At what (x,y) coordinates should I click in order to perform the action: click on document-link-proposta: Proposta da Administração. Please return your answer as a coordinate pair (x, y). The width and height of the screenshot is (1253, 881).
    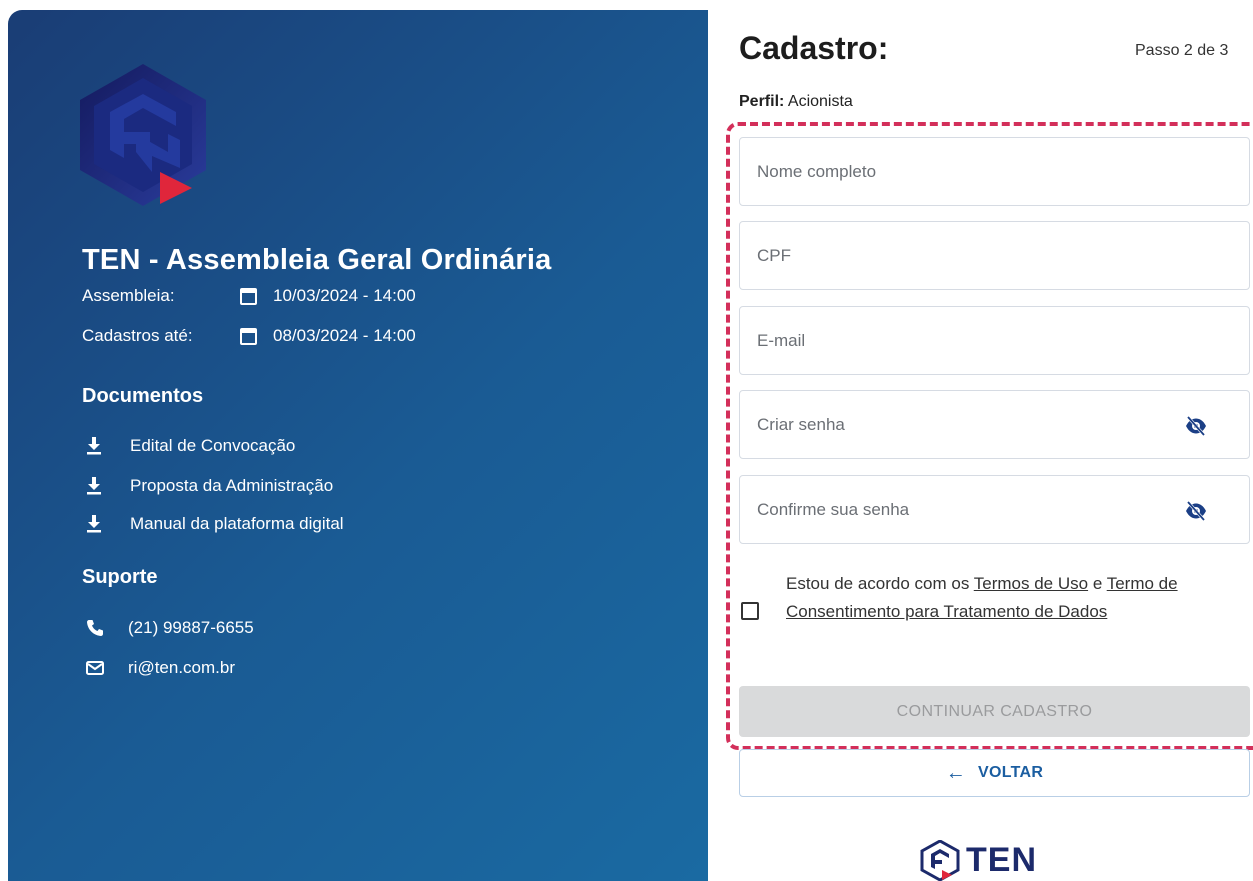
    Looking at the image, I should click on (209, 486).